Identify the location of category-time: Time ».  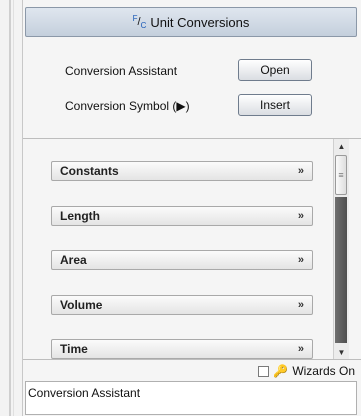
(182, 349).